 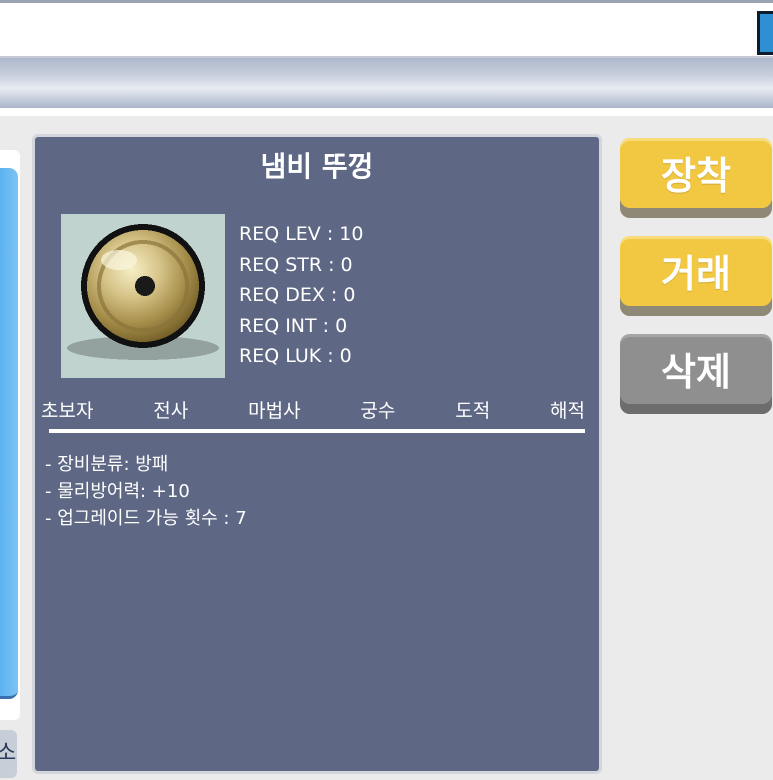 I want to click on req-luk: REQ LUK : 0, so click(x=295, y=356).